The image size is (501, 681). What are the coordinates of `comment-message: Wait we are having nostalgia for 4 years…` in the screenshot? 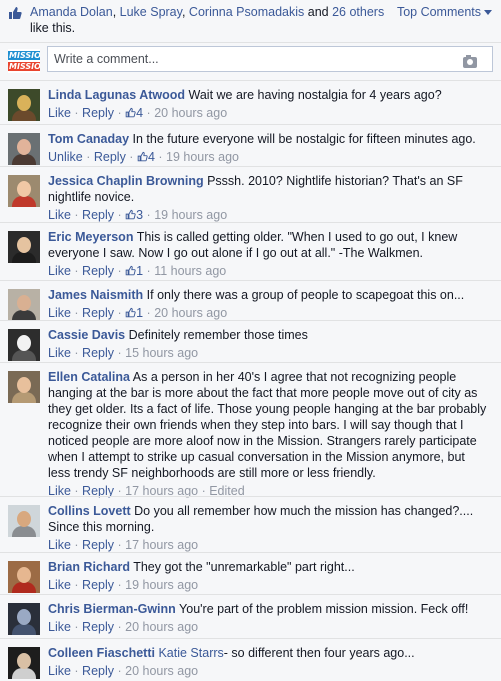 It's located at (315, 95).